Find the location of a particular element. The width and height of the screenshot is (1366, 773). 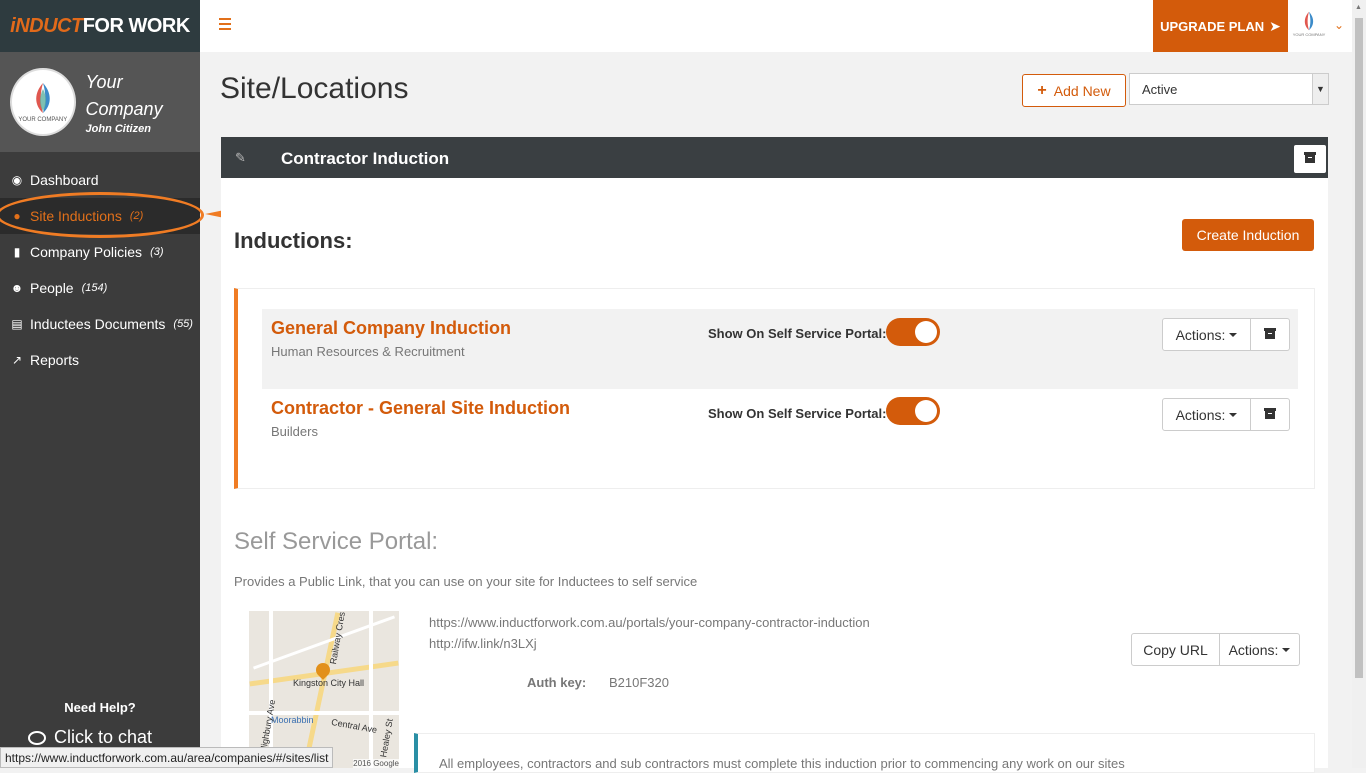

induction-title: Contractor - General Site Induction is located at coordinates (420, 408).